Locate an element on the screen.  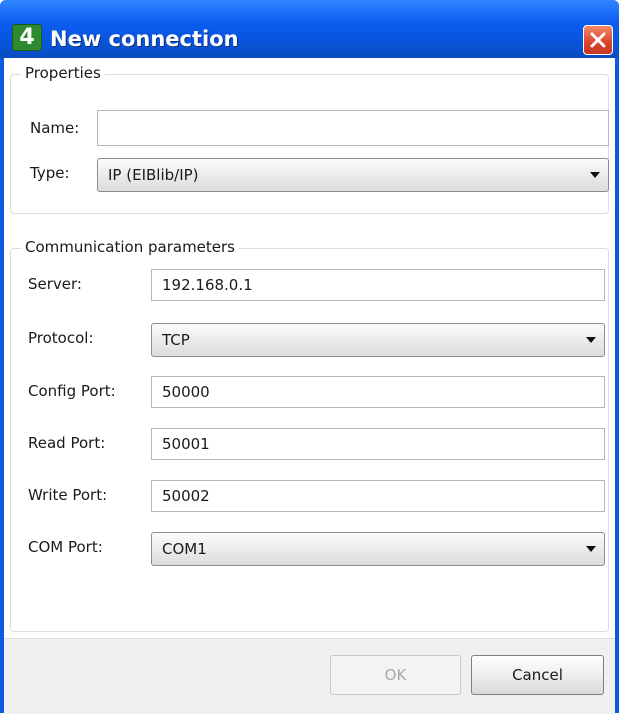
read-port-input: 50001 is located at coordinates (378, 444).